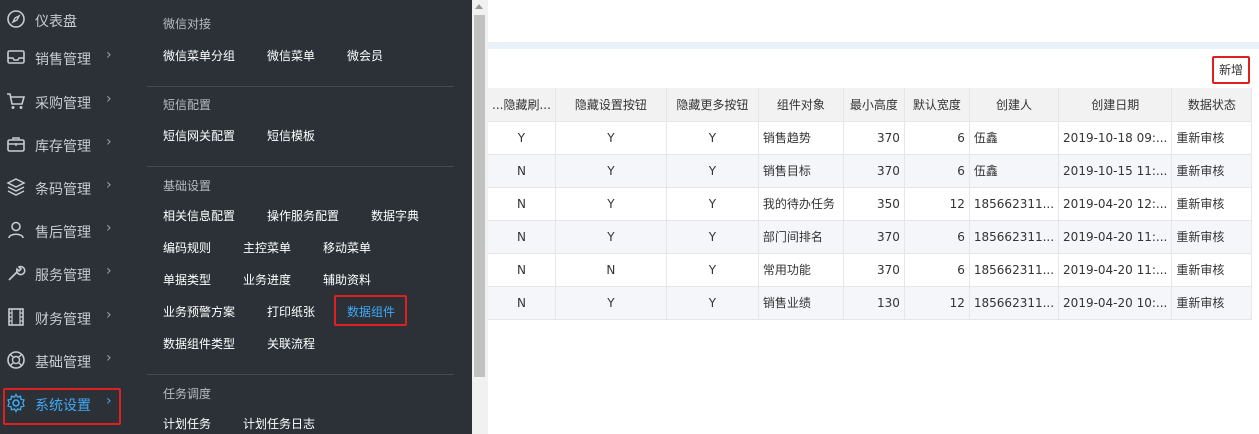 This screenshot has width=1259, height=434. I want to click on link-micro-member: 微会员, so click(365, 55).